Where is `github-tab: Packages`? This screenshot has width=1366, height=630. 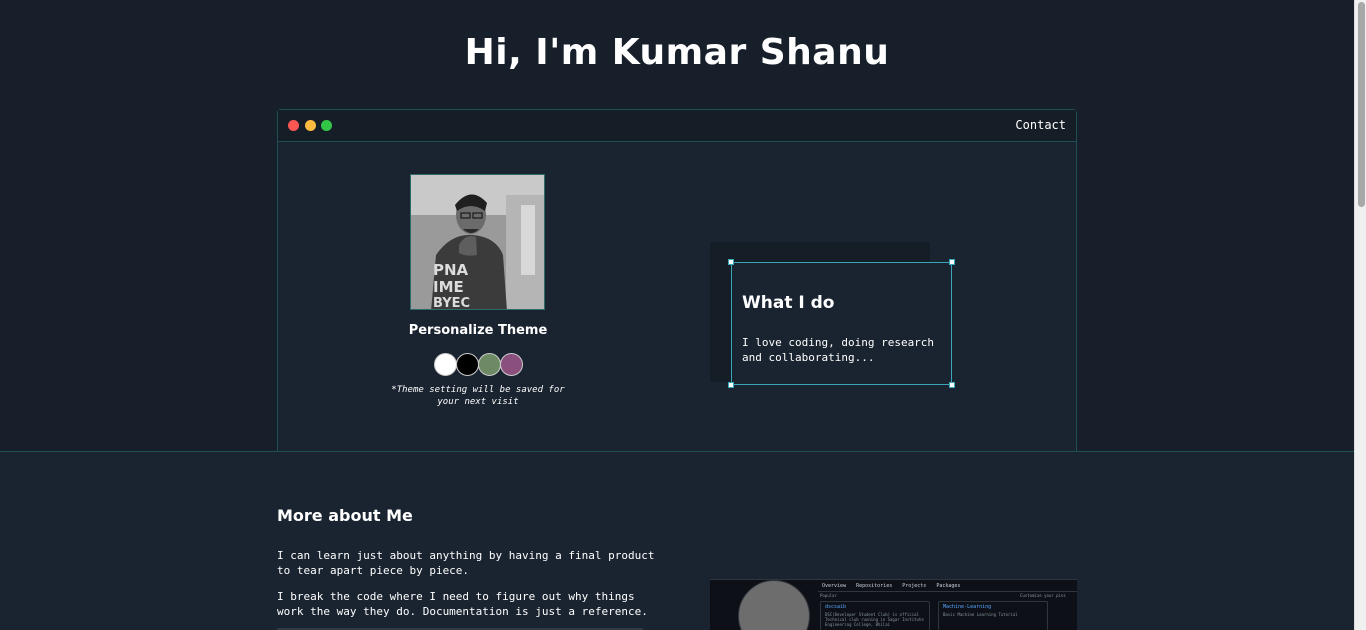 github-tab: Packages is located at coordinates (948, 586).